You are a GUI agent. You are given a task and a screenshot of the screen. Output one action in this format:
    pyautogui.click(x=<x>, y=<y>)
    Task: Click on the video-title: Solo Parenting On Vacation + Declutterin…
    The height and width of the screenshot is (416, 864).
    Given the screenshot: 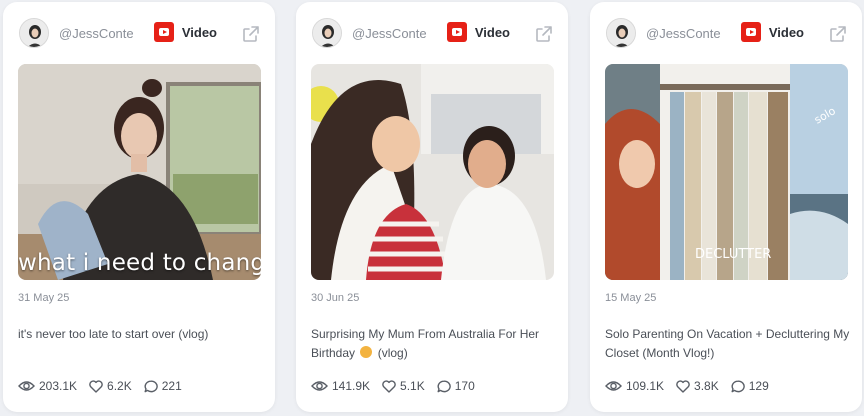 What is the action you would take?
    pyautogui.click(x=728, y=344)
    